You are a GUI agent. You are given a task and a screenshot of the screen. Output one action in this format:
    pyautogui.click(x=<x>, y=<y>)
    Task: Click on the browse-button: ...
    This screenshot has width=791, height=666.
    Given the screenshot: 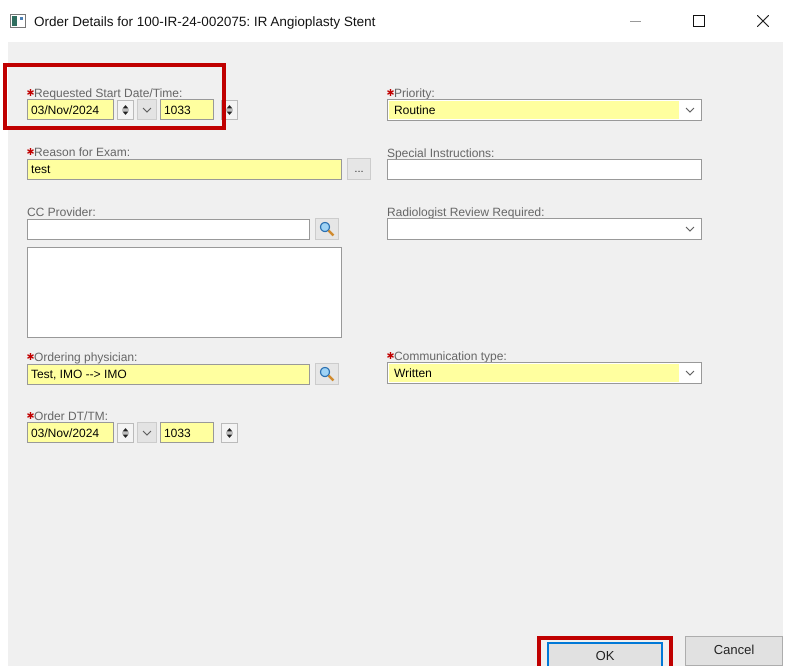 What is the action you would take?
    pyautogui.click(x=359, y=169)
    